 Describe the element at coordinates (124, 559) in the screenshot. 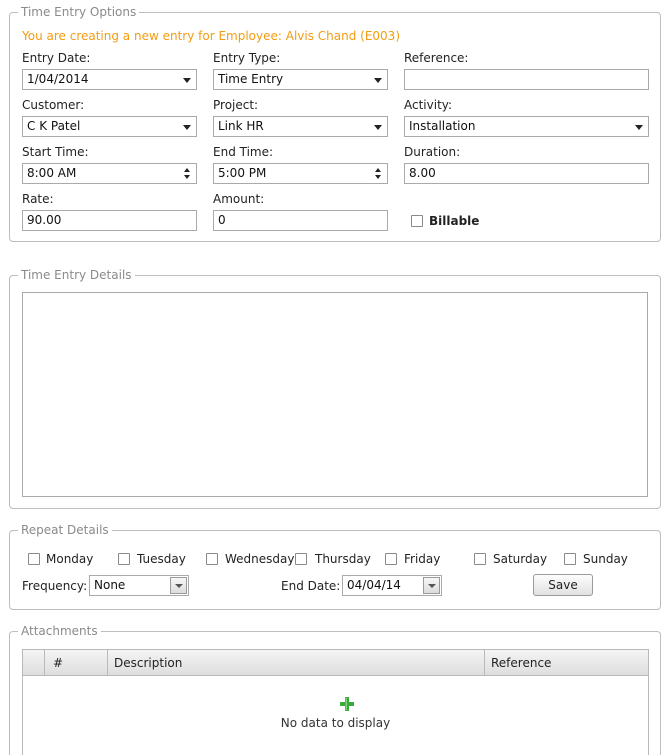

I see `tuesday-checkbox` at that location.